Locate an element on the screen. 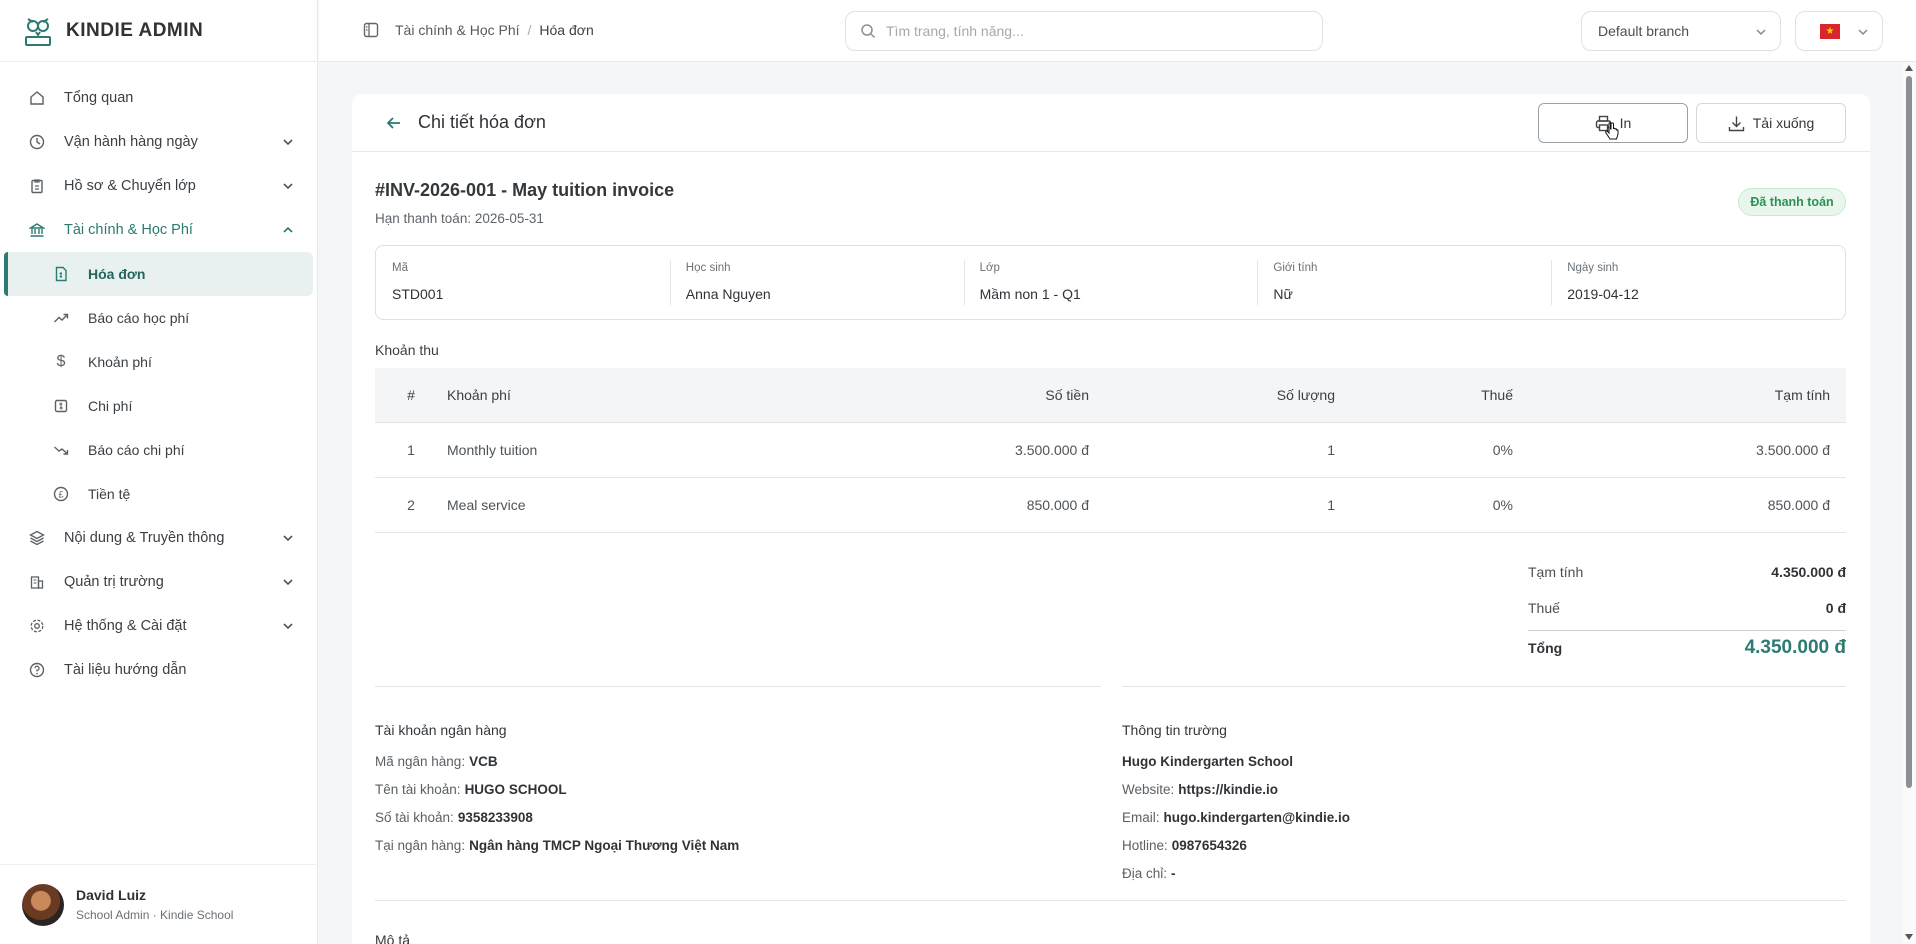 Image resolution: width=1916 pixels, height=944 pixels. total-value: 4.350.000 đ is located at coordinates (1795, 647).